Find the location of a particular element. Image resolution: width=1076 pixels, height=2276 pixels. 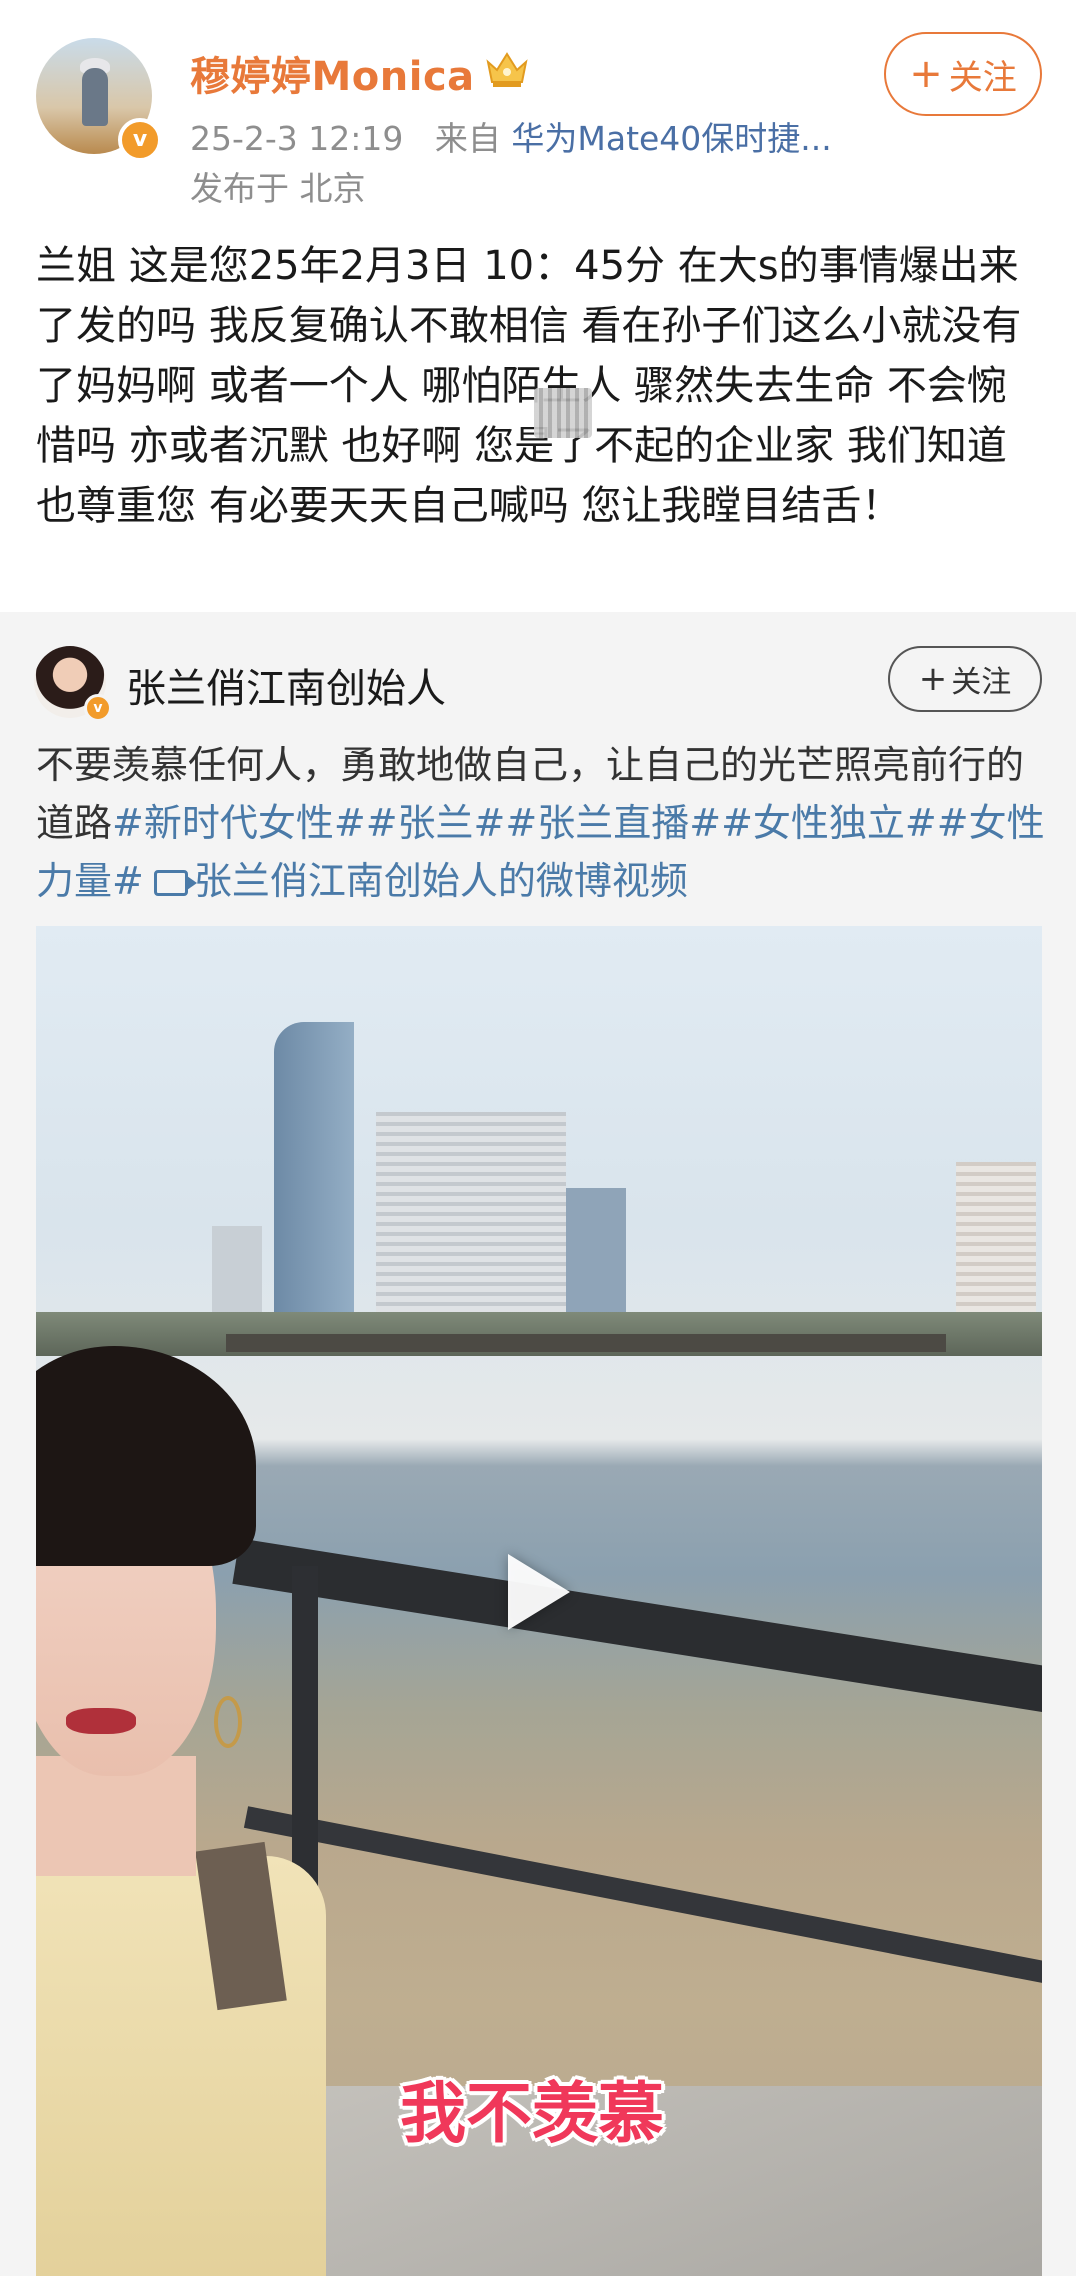

play-icon is located at coordinates (539, 1592).